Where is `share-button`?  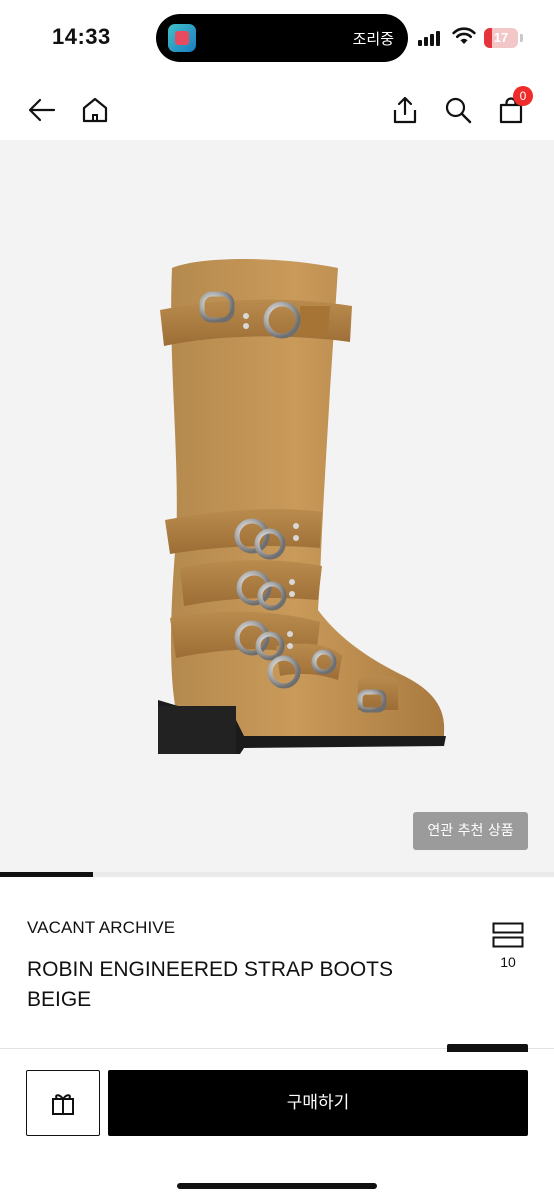 share-button is located at coordinates (405, 110).